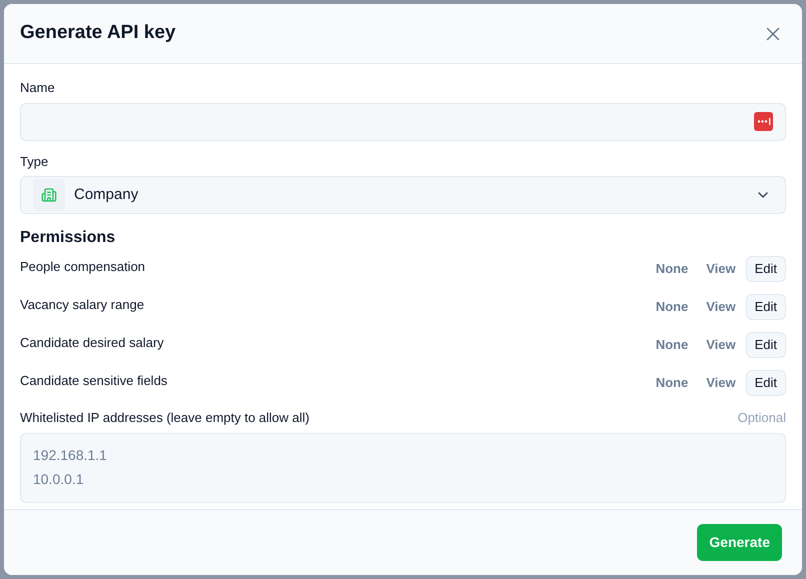 Image resolution: width=806 pixels, height=579 pixels. Describe the element at coordinates (165, 418) in the screenshot. I see `field-label: Whitelisted IP addresses (leave empty to allow all)` at that location.